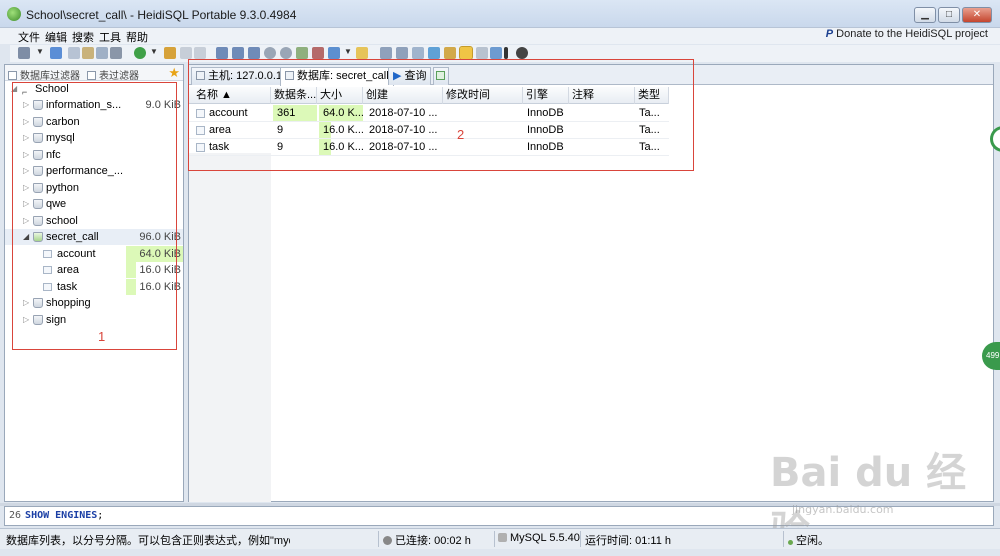 This screenshot has width=1000, height=556. I want to click on next-record-icon, so click(254, 53).